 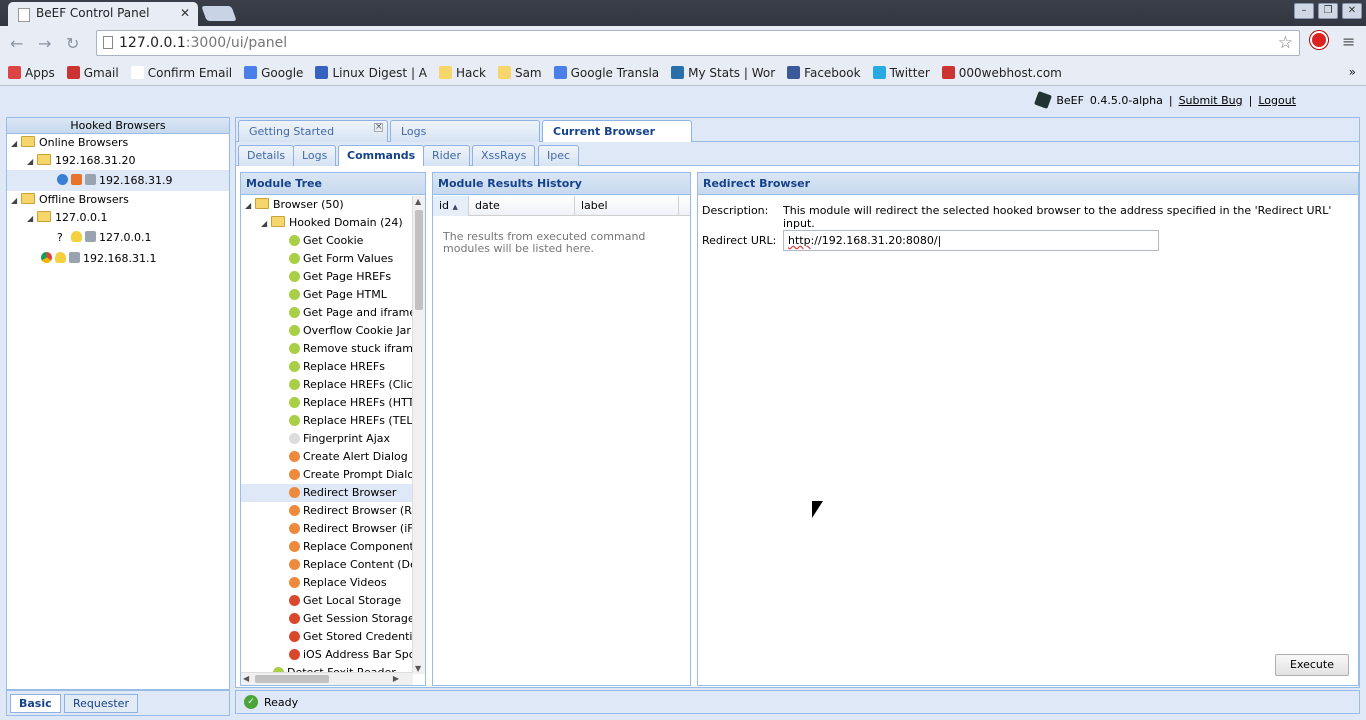 I want to click on module-item: Replace HREFs (TEL), so click(x=327, y=421).